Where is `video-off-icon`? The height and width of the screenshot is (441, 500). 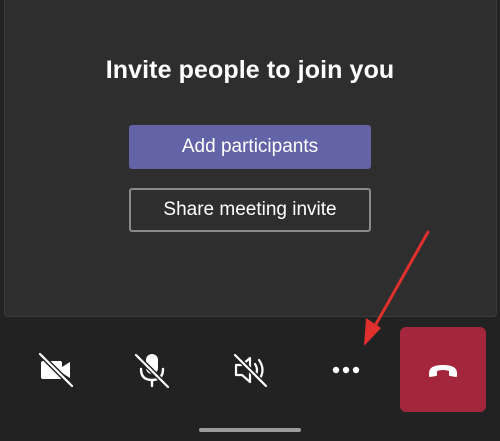 video-off-icon is located at coordinates (56, 370).